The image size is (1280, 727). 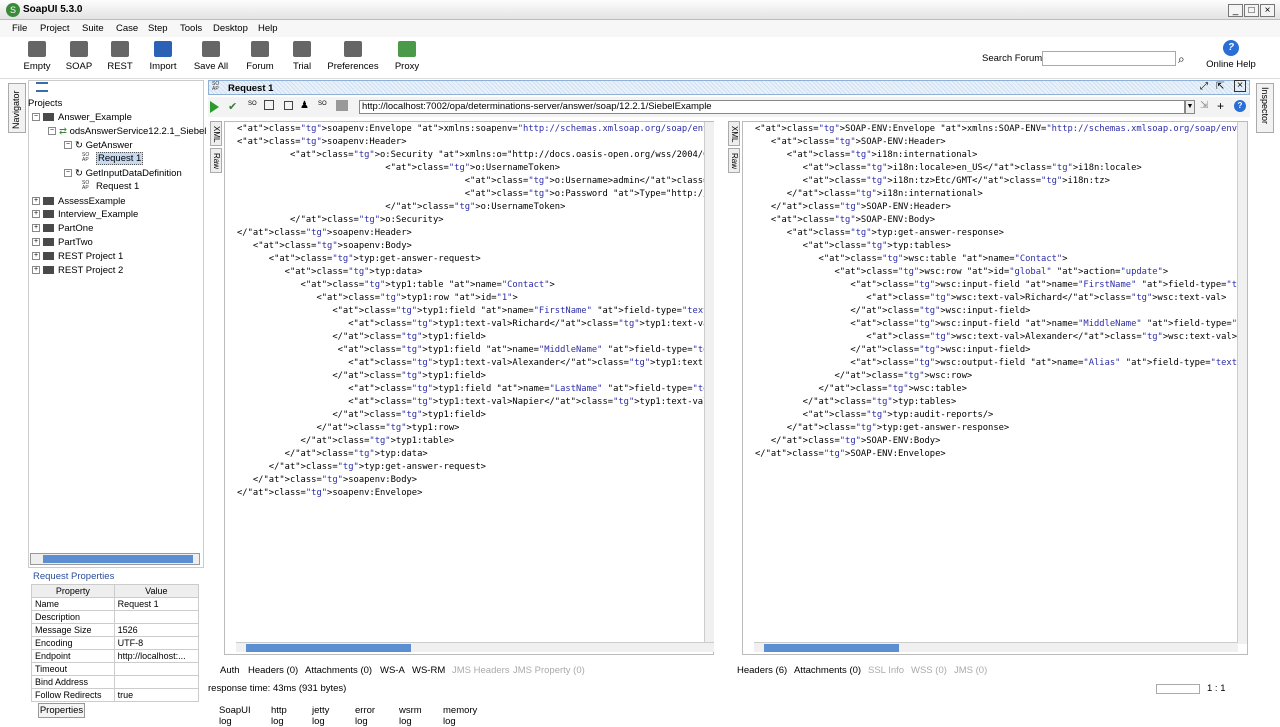 What do you see at coordinates (120, 56) in the screenshot?
I see `rest-button: REST` at bounding box center [120, 56].